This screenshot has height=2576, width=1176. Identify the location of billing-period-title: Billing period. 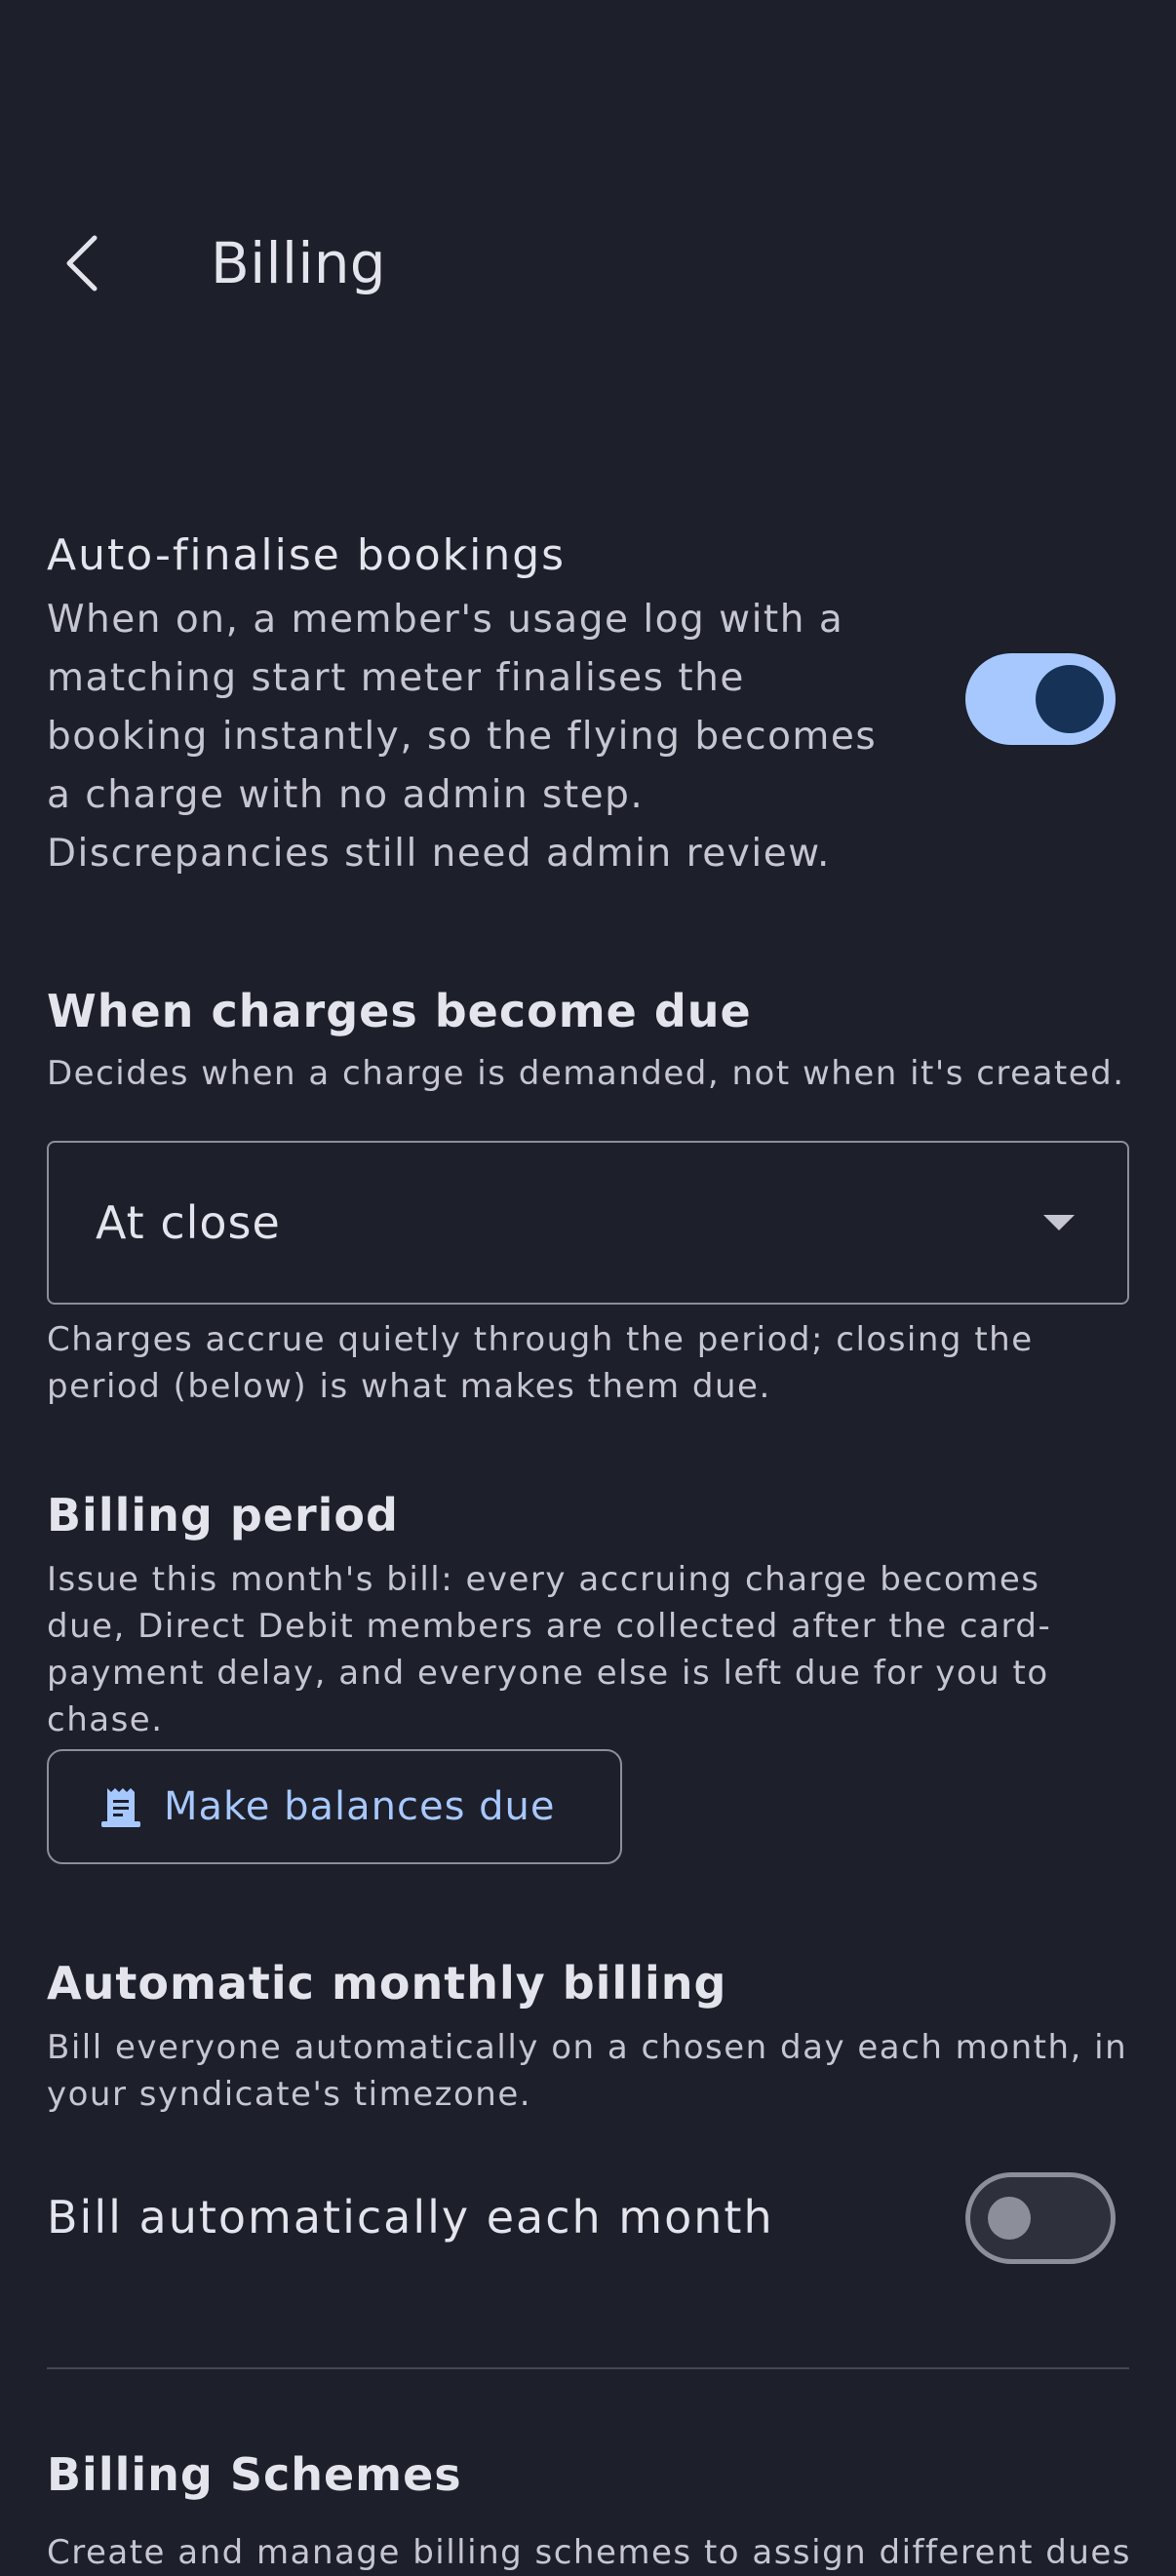
(223, 1515).